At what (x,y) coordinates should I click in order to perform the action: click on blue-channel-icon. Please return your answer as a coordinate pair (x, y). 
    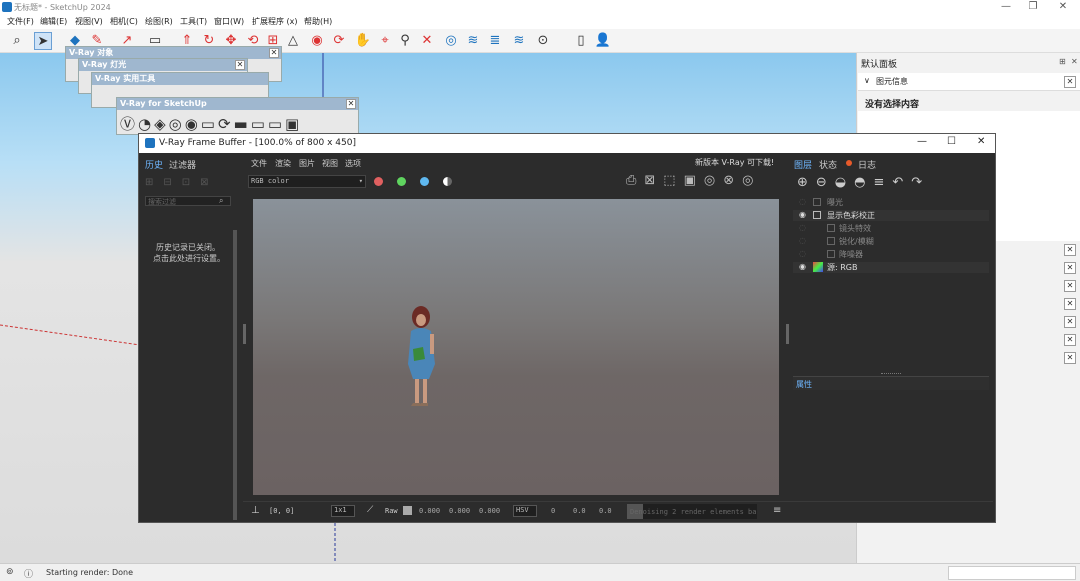
    Looking at the image, I should click on (424, 181).